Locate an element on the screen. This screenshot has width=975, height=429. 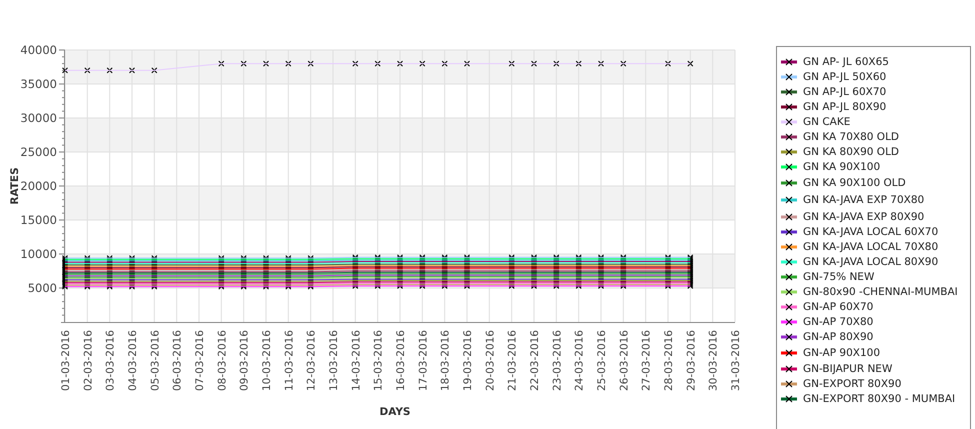
legend-label: GN KA-JAVA EXP 70X80 is located at coordinates (863, 200).